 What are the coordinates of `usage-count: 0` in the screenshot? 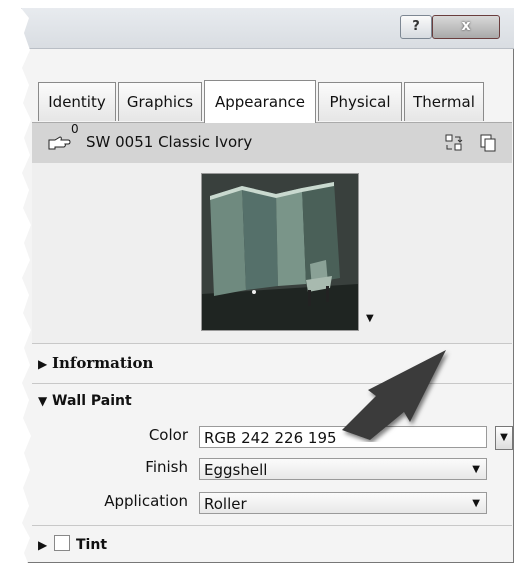 It's located at (75, 129).